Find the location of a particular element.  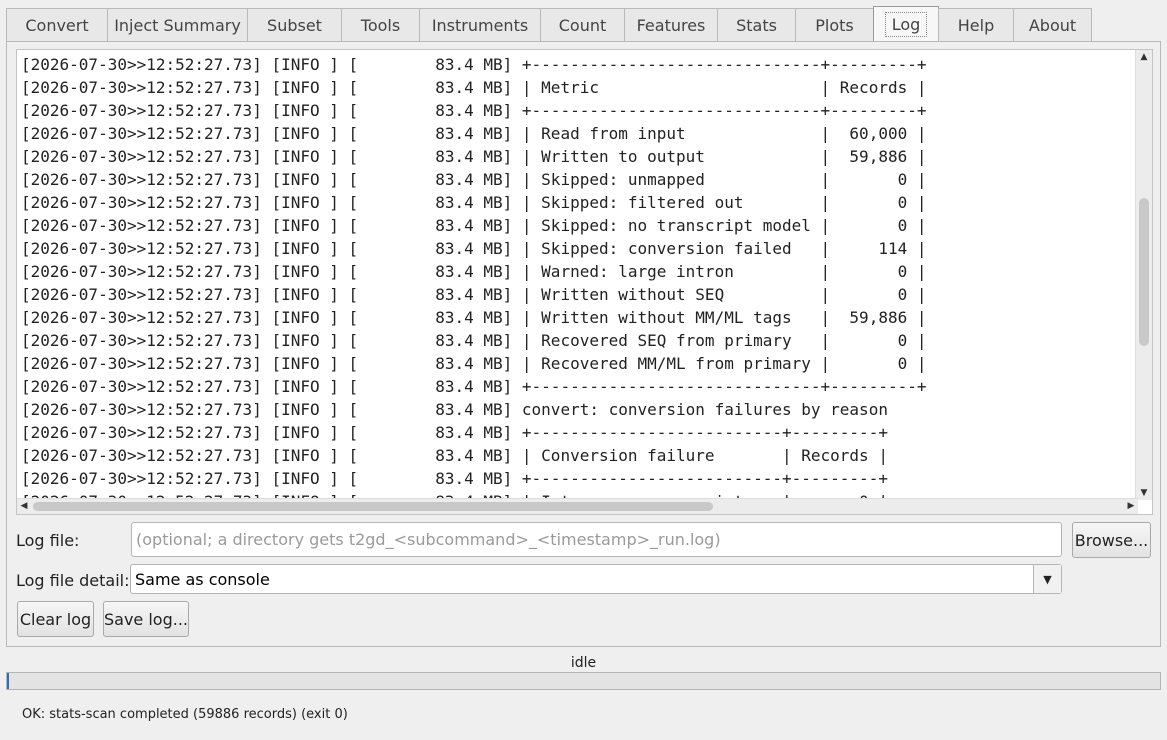

tab-label: Instruments is located at coordinates (480, 25).